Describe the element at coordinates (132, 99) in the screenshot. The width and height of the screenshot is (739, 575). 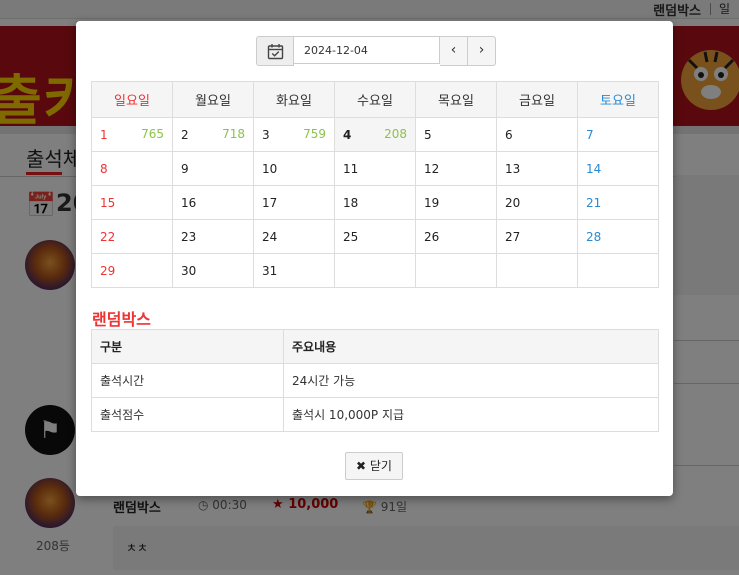
I see `weekday-header: 일요일` at that location.